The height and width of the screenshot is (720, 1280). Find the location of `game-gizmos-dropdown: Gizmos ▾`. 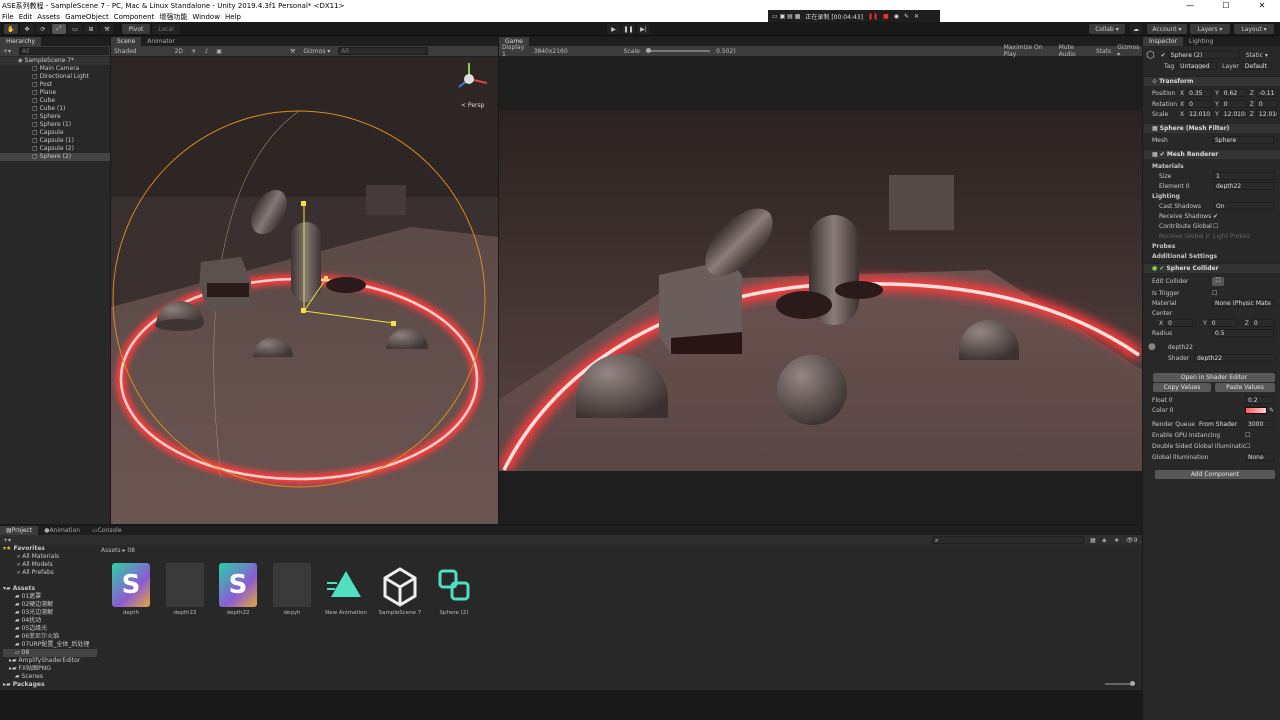

game-gizmos-dropdown: Gizmos ▾ is located at coordinates (1129, 51).